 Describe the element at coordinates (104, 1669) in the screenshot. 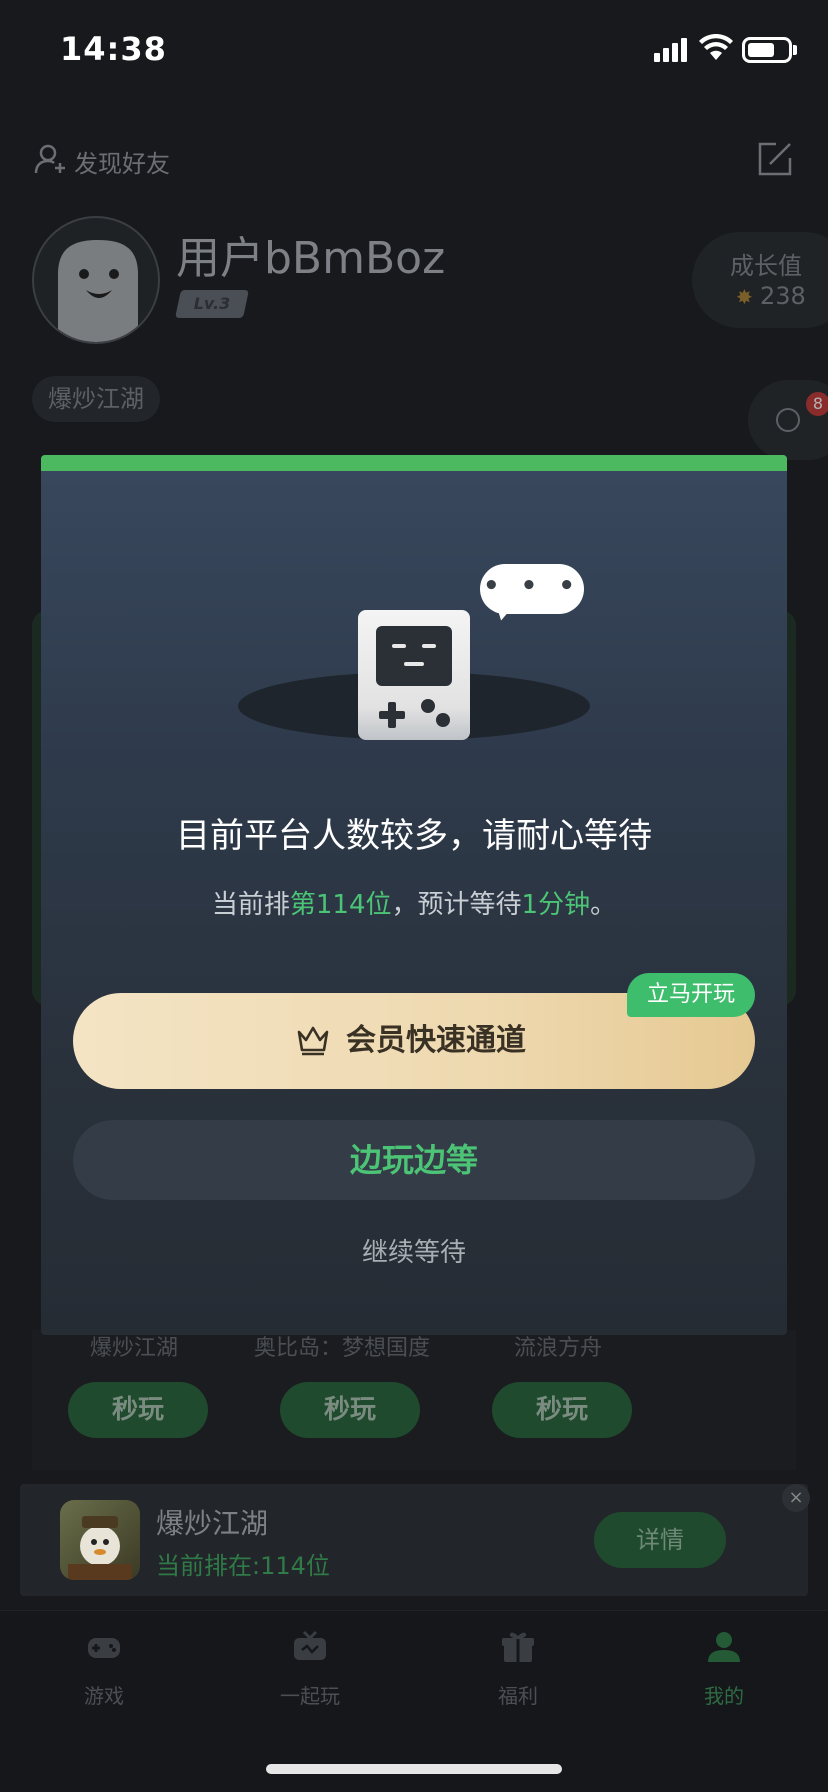

I see `tab-games: 游戏` at that location.